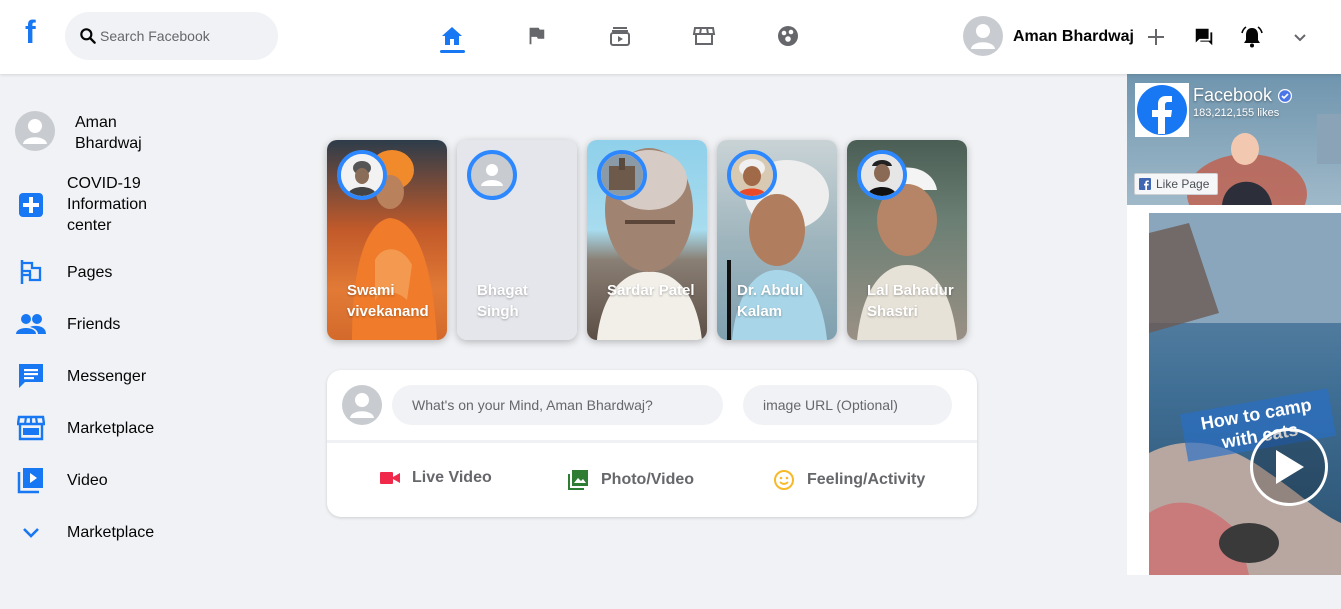 Image resolution: width=1341 pixels, height=609 pixels. I want to click on sidebar-item-video: Video, so click(96, 480).